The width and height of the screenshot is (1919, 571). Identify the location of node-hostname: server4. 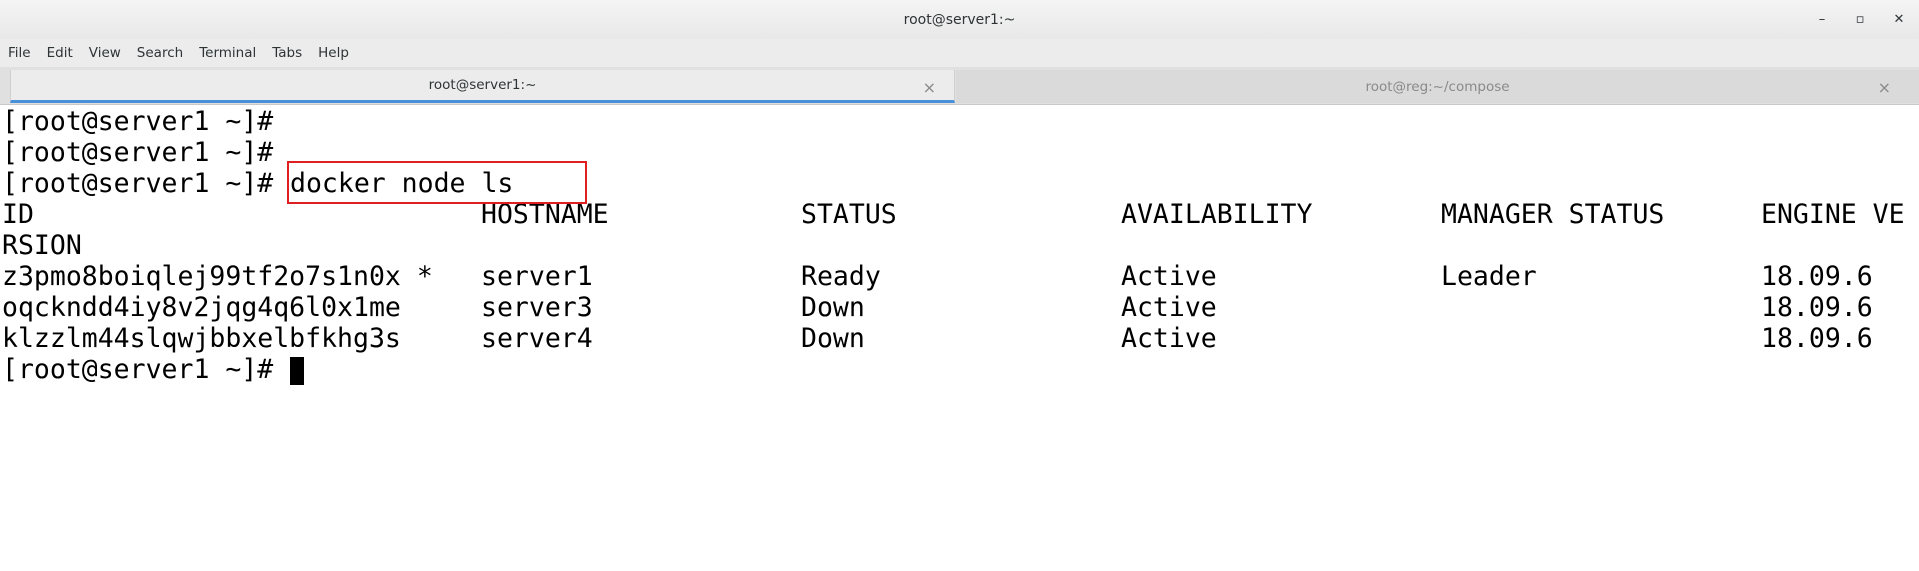
(537, 338).